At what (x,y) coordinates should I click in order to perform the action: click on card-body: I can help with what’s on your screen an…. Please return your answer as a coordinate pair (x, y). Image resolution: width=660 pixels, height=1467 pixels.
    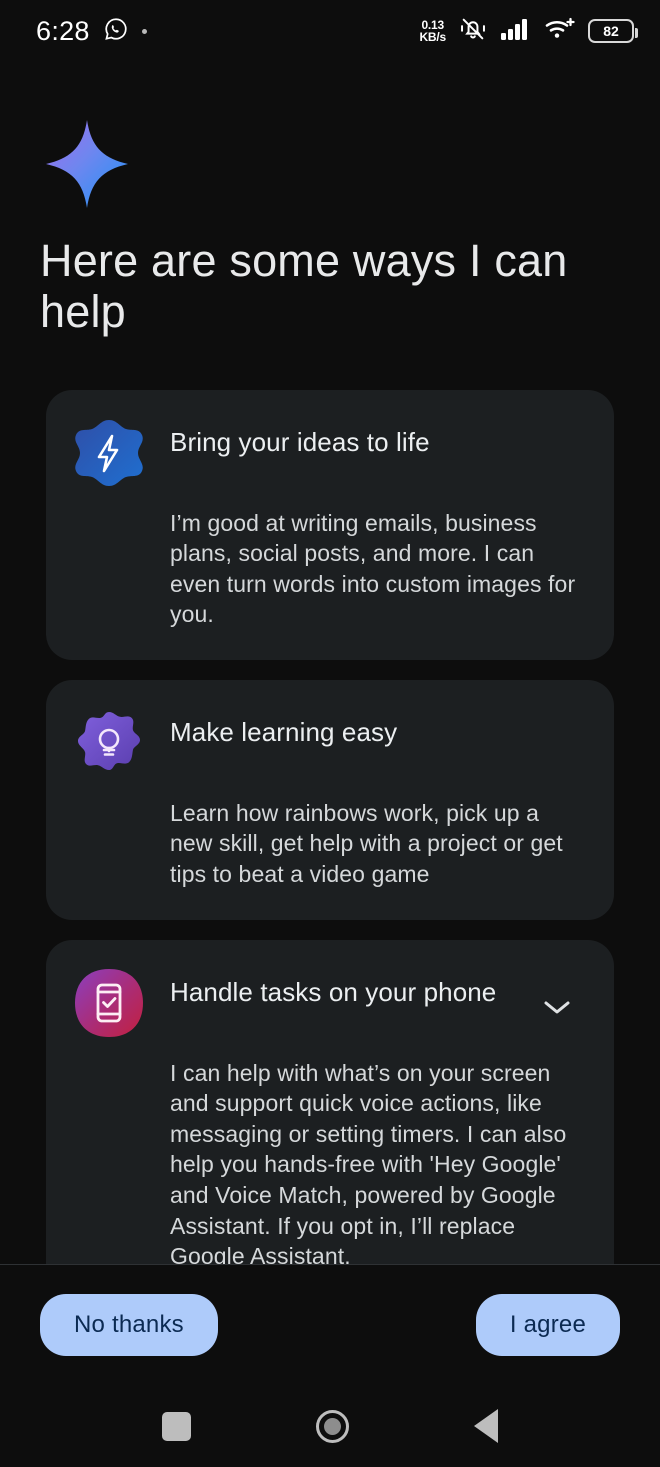
    Looking at the image, I should click on (368, 1161).